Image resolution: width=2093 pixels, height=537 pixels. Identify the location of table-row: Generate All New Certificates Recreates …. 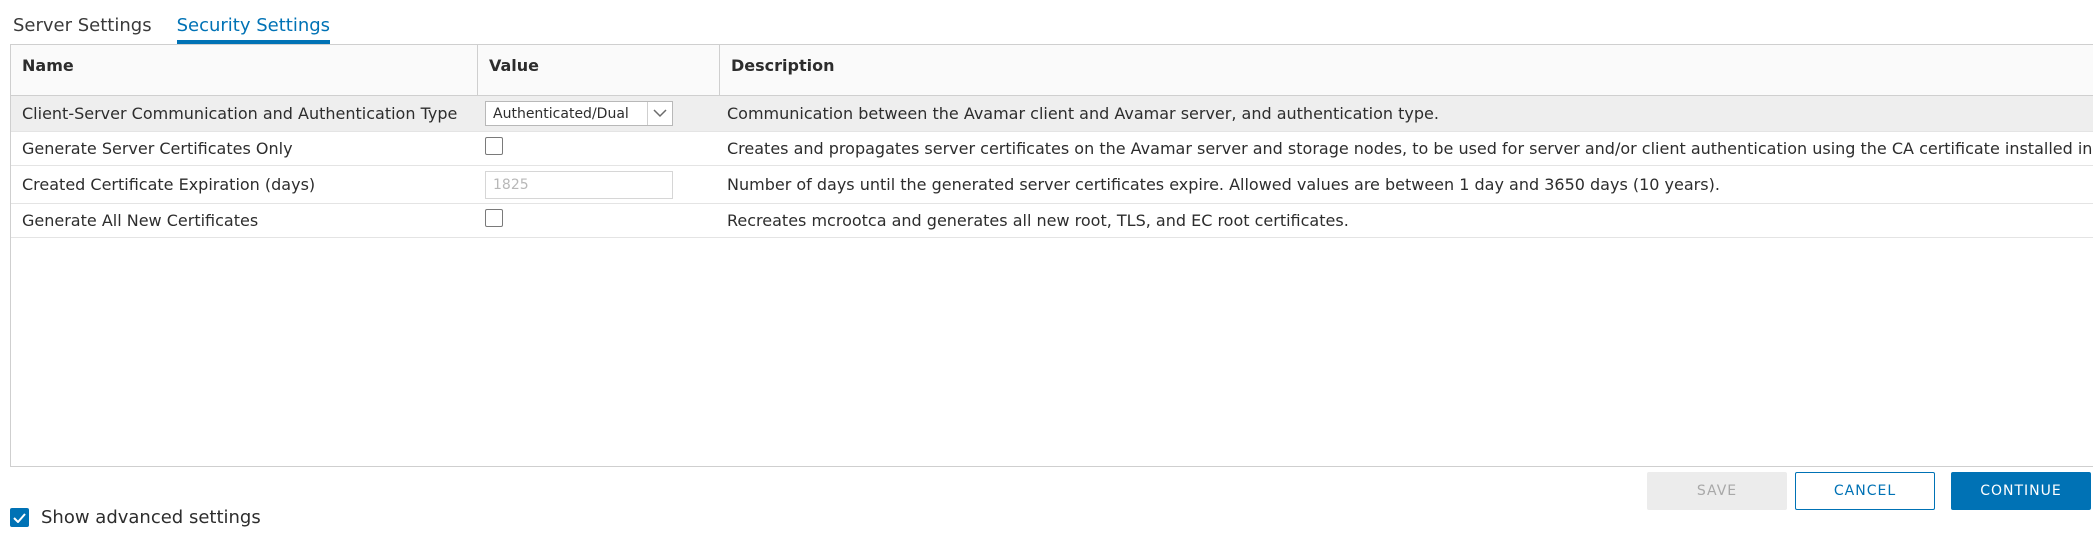
(1052, 221).